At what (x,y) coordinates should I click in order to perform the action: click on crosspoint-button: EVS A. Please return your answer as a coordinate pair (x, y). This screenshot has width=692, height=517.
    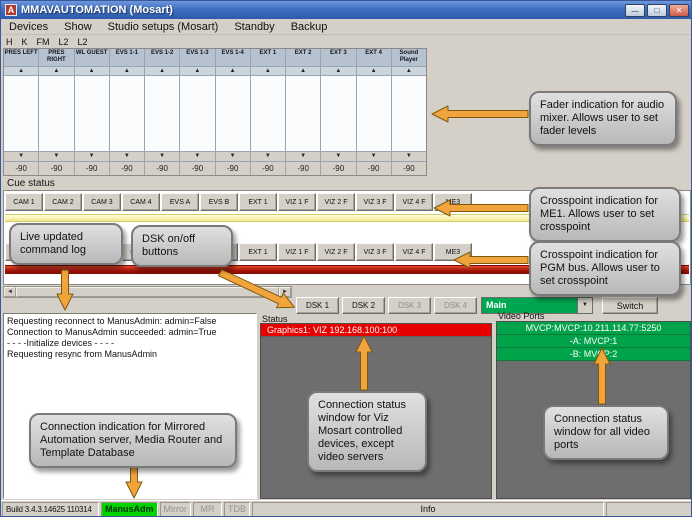
    Looking at the image, I should click on (180, 202).